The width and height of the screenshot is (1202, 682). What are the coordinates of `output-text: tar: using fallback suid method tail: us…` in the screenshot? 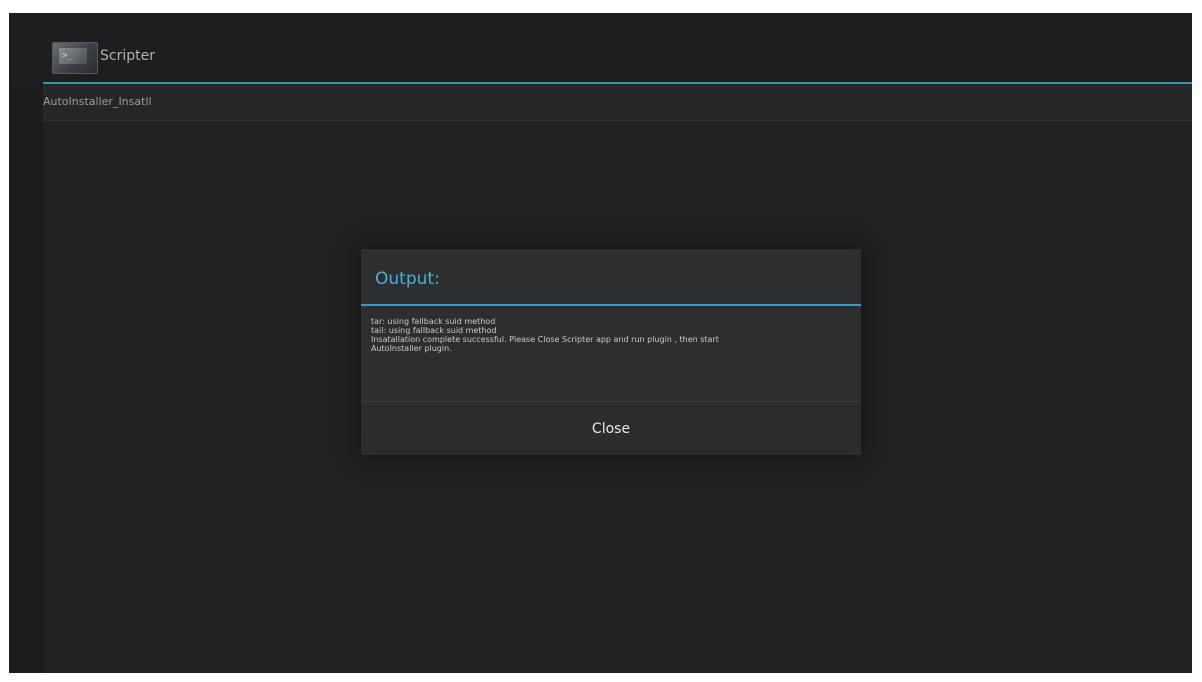 It's located at (611, 335).